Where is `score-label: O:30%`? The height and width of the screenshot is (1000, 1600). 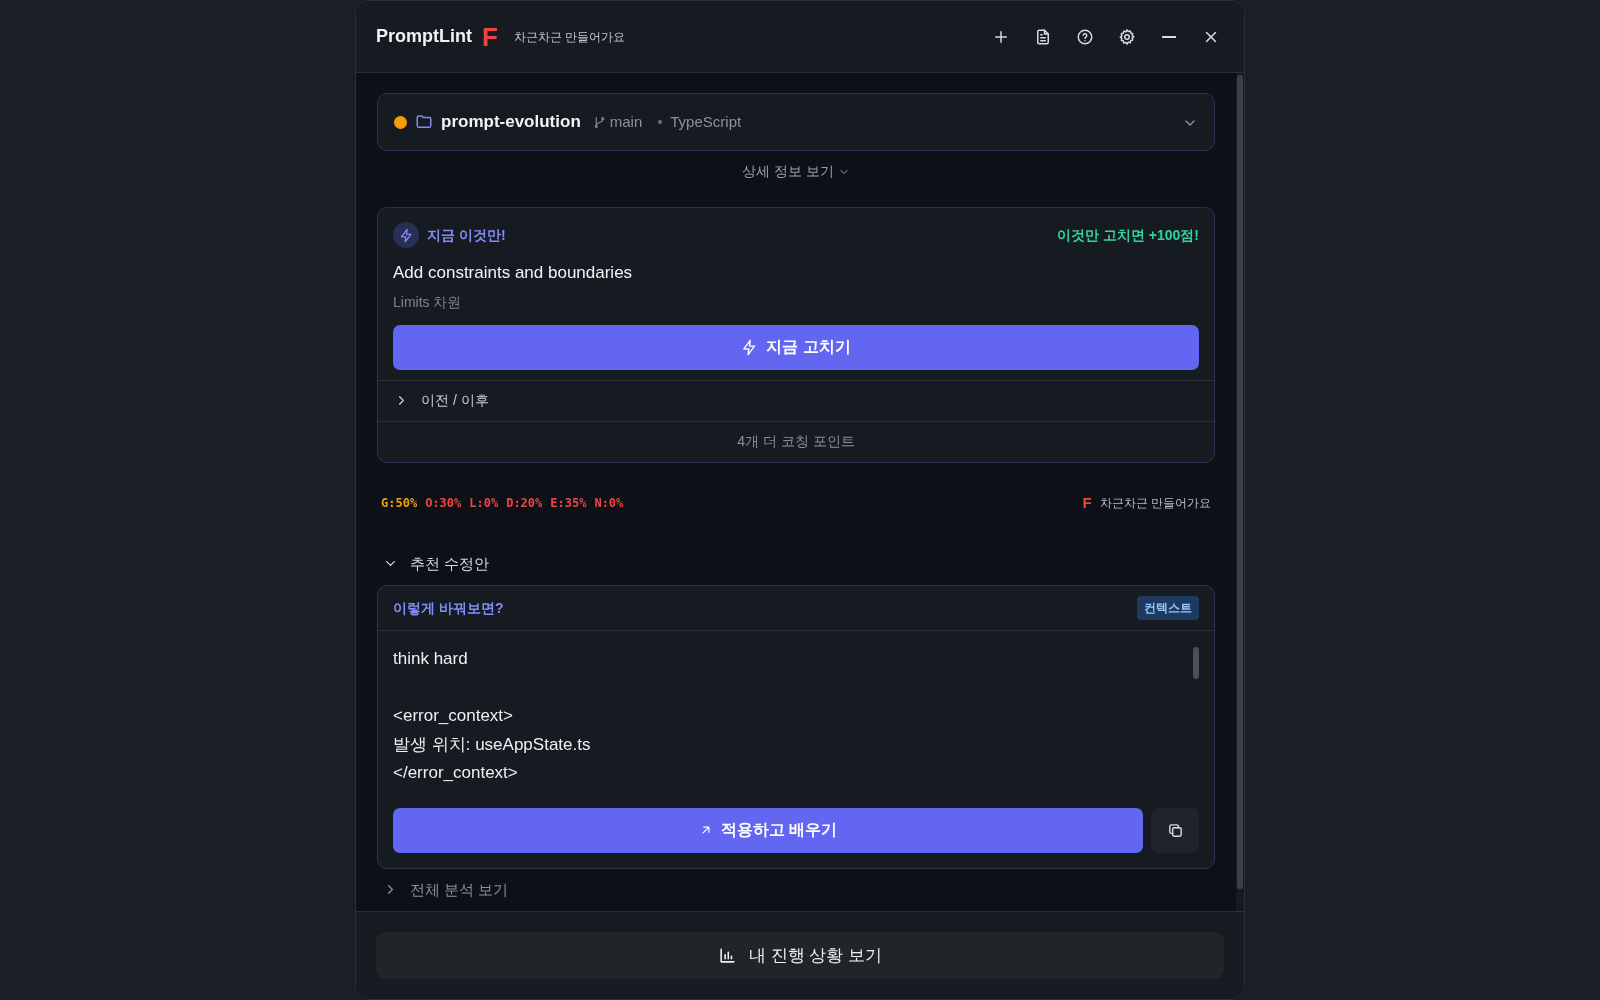 score-label: O:30% is located at coordinates (443, 503).